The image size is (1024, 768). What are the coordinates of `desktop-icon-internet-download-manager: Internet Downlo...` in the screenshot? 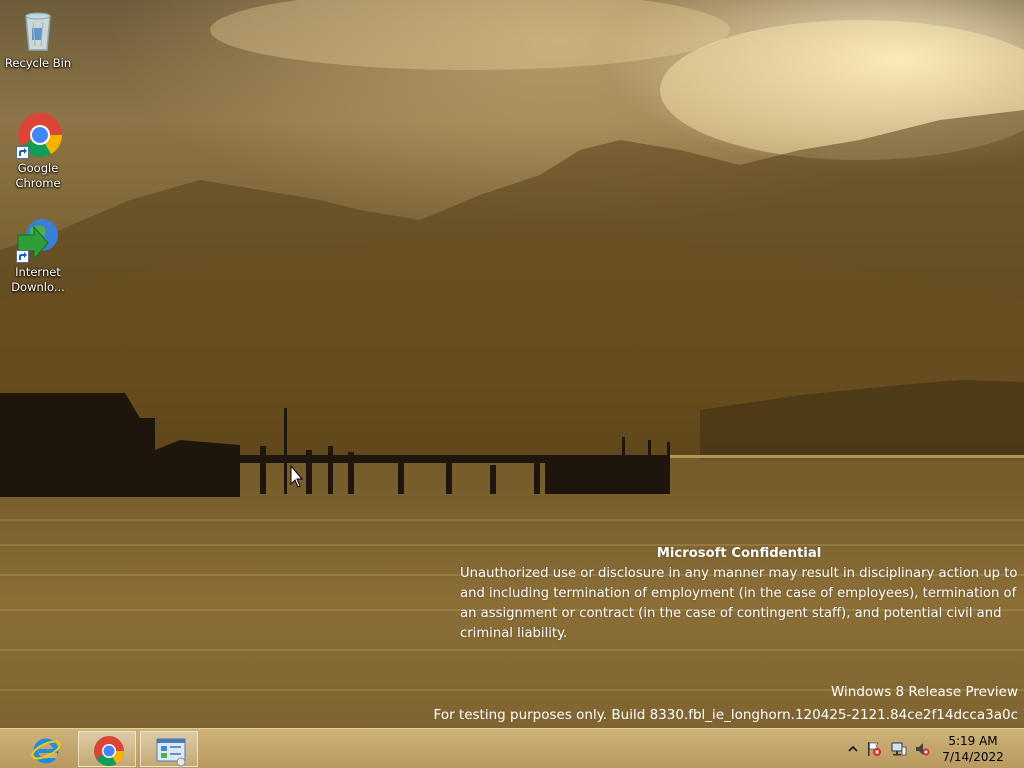 It's located at (38, 255).